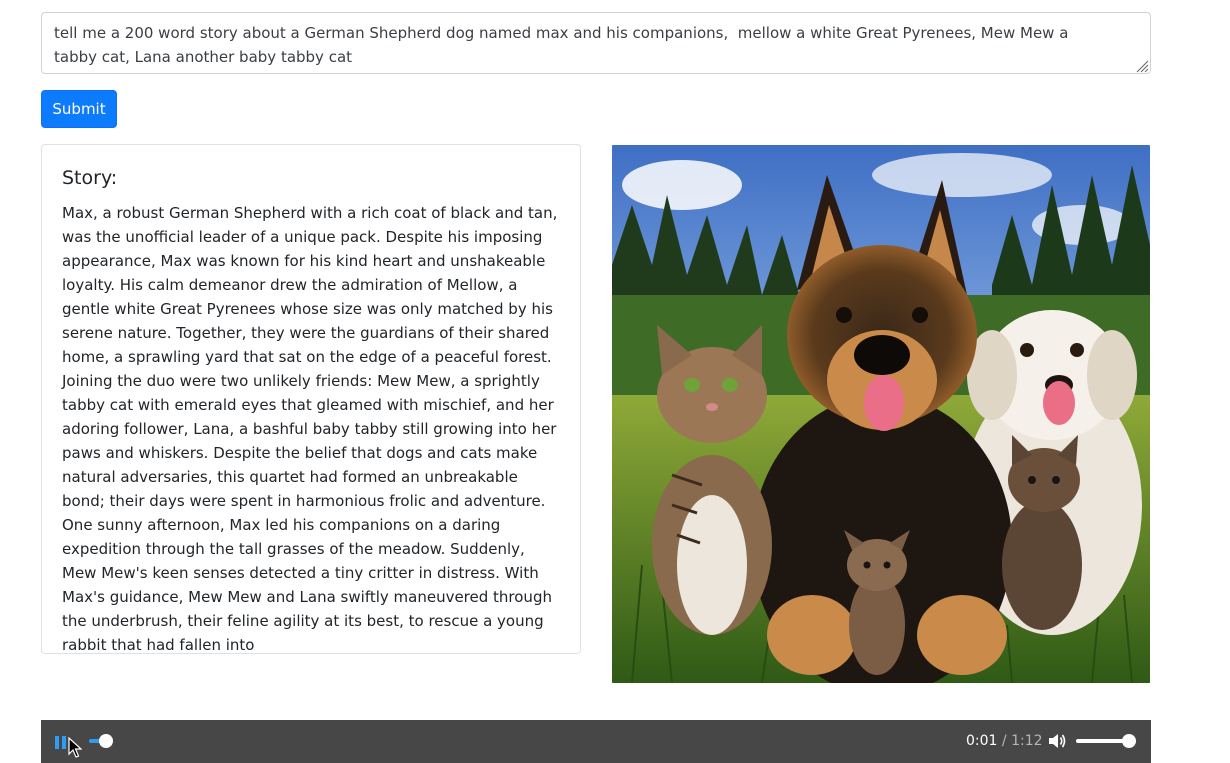 The height and width of the screenshot is (763, 1230). I want to click on time-display: 0:01 / 1:12, so click(1004, 741).